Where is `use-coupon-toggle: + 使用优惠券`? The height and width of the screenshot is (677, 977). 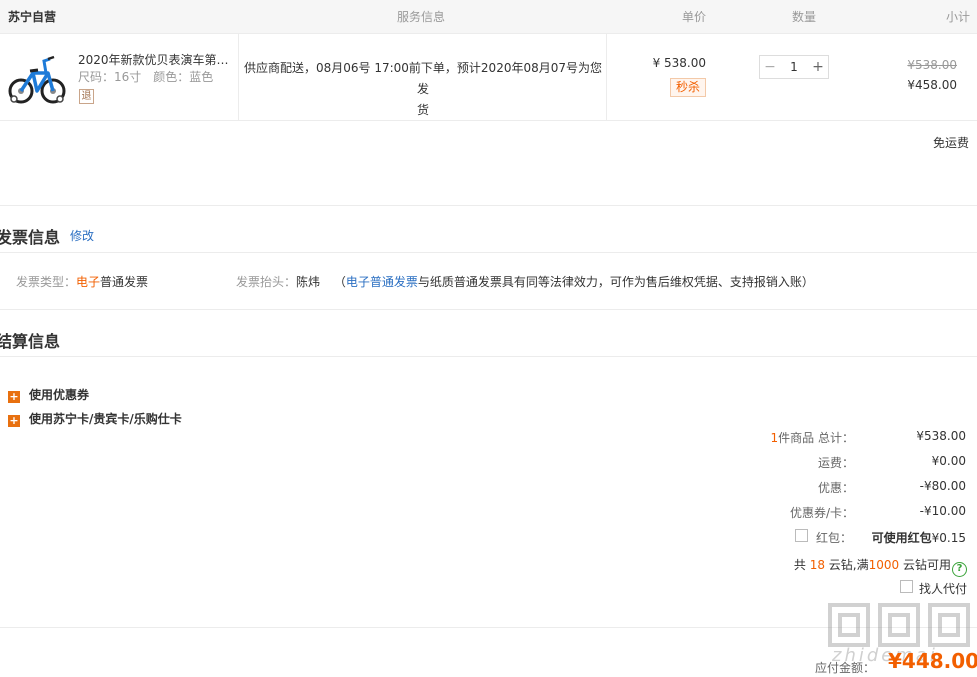 use-coupon-toggle: + 使用优惠券 is located at coordinates (48, 394).